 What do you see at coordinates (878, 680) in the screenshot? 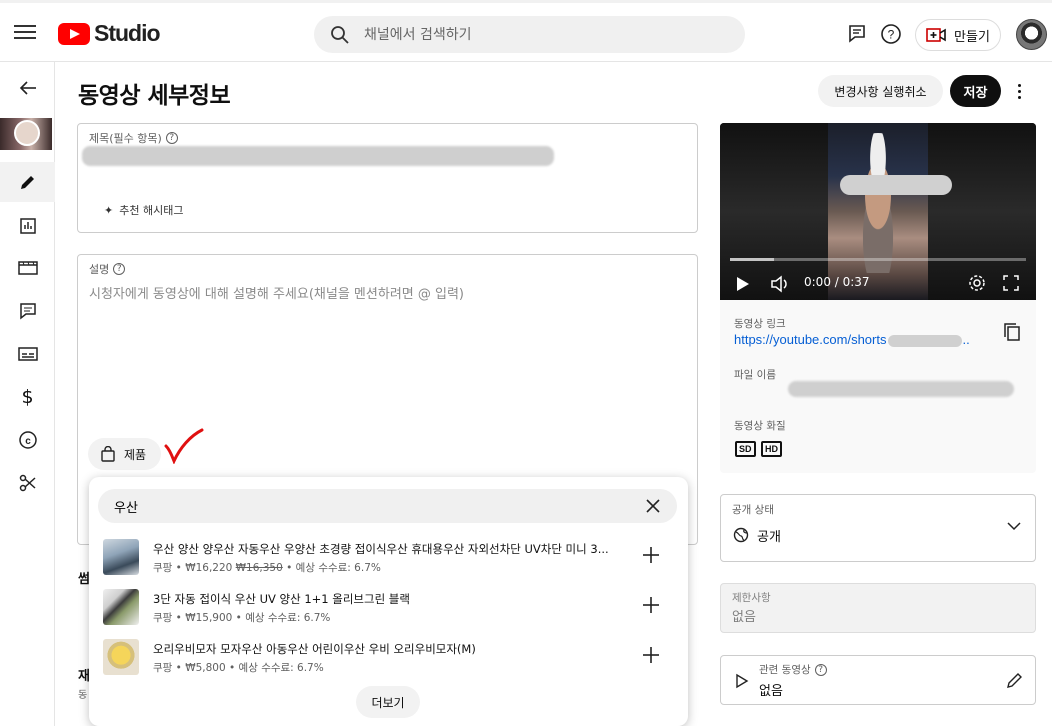
I see `related-video-field: 관련 동영상 ? 없음` at bounding box center [878, 680].